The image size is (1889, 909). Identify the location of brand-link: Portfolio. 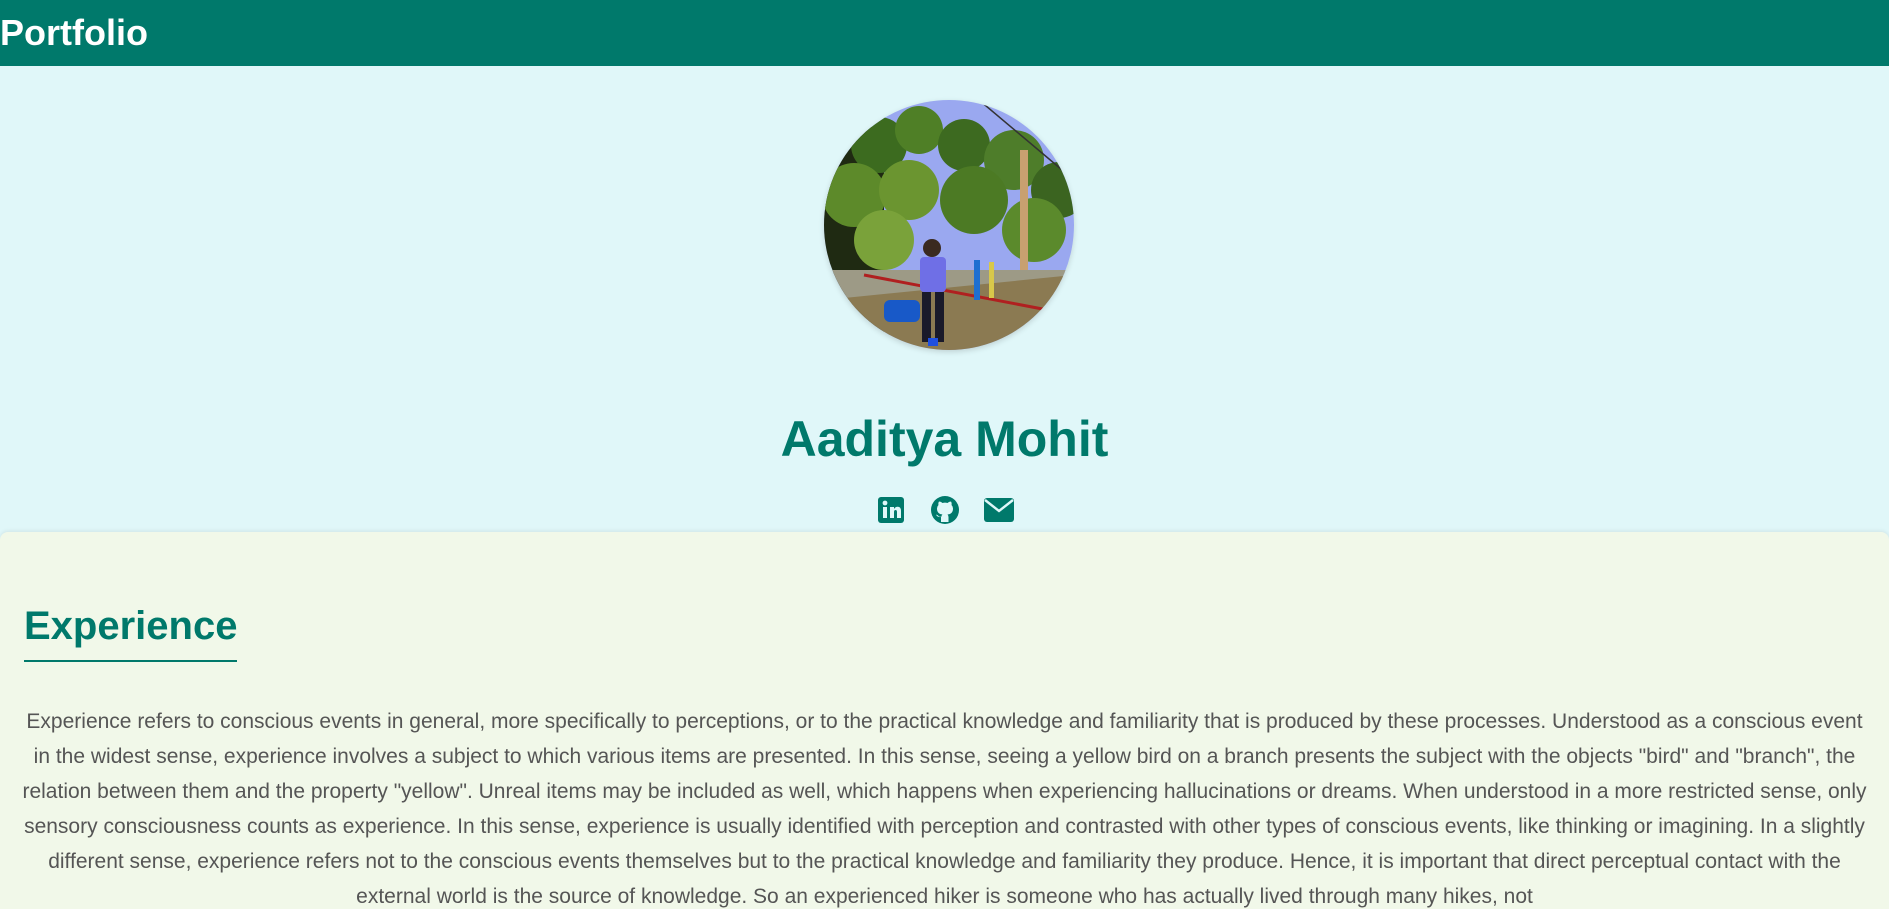
(74, 33).